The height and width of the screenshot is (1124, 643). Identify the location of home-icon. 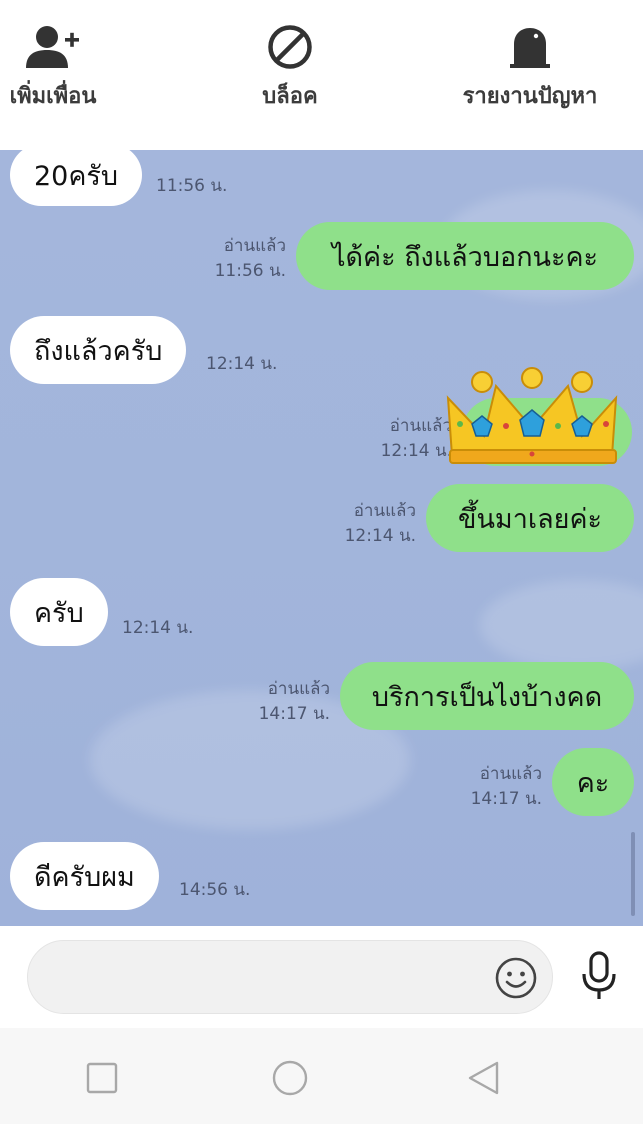
(290, 1078).